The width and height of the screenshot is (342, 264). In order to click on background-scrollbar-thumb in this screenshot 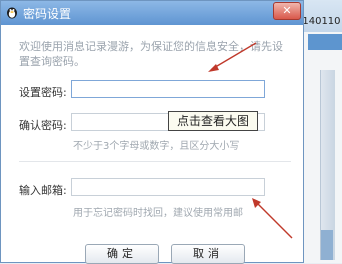, I will do `click(327, 245)`.